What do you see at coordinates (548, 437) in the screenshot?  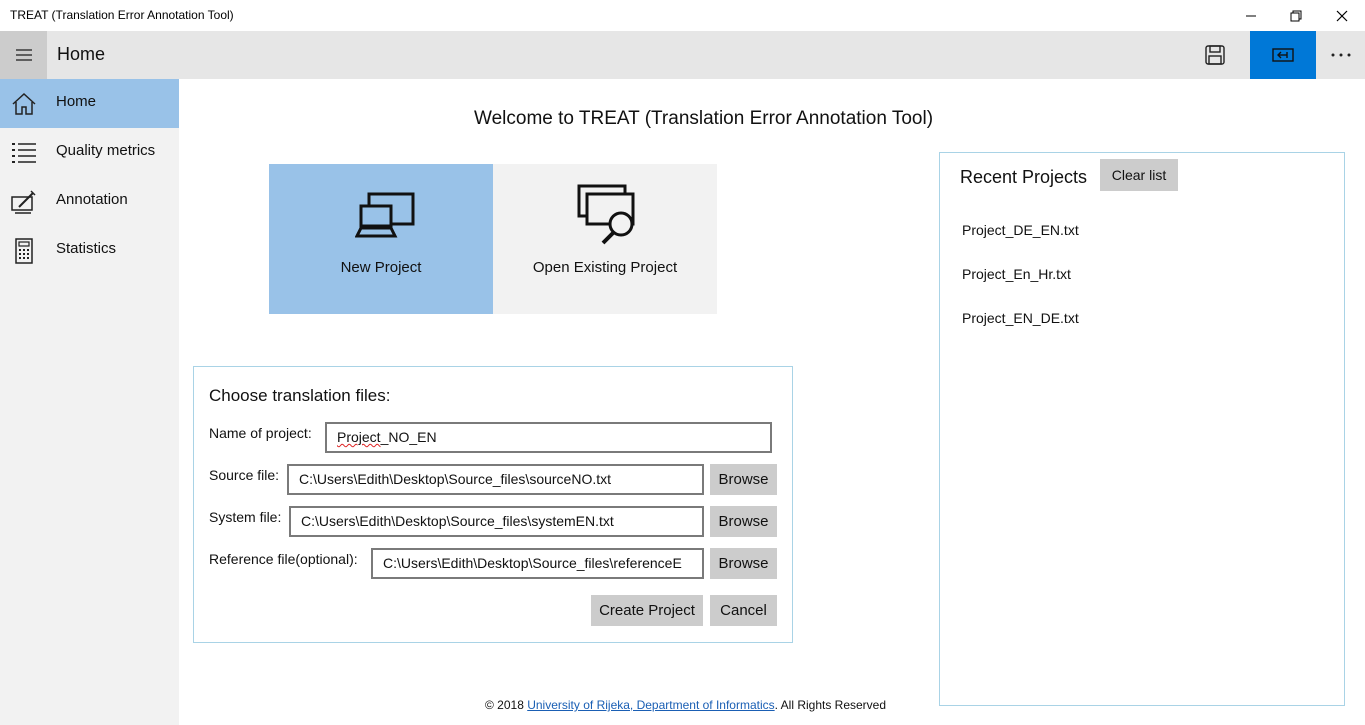 I see `project-name-input: Project_NO_EN` at bounding box center [548, 437].